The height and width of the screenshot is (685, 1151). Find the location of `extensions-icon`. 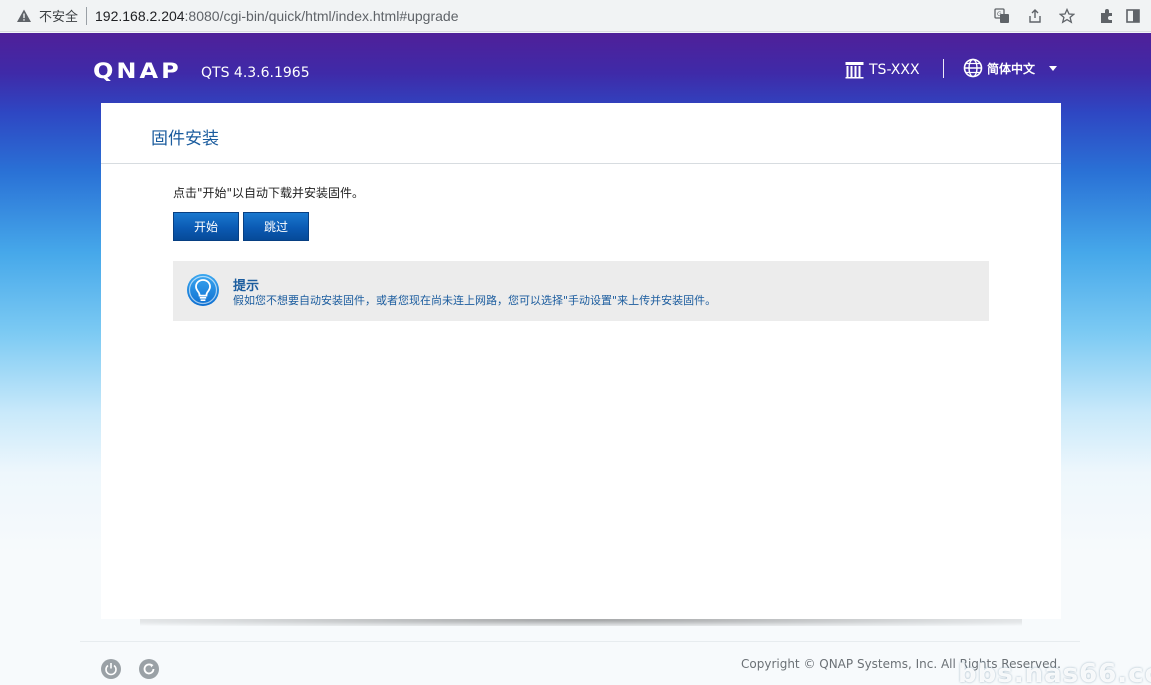

extensions-icon is located at coordinates (1107, 16).